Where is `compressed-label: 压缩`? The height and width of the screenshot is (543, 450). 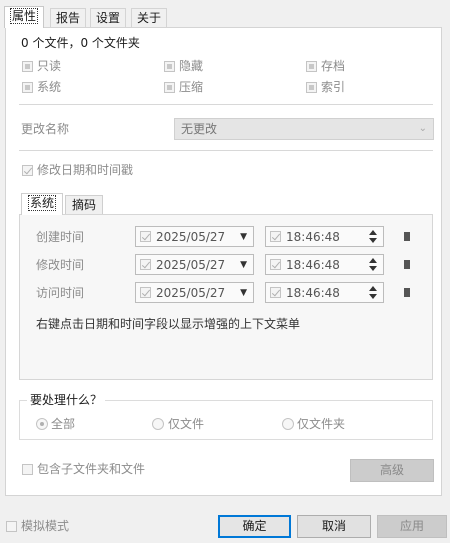 compressed-label: 压缩 is located at coordinates (191, 87).